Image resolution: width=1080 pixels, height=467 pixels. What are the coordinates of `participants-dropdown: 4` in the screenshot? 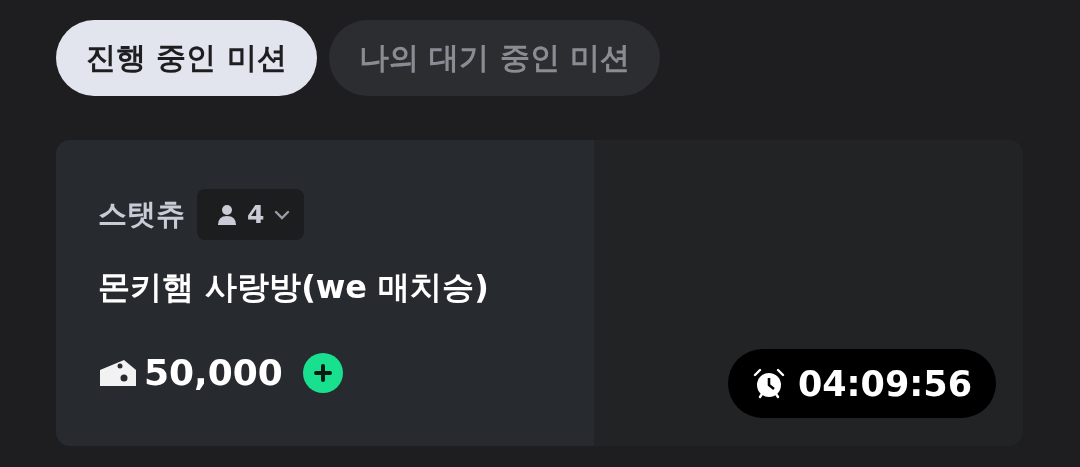 It's located at (251, 214).